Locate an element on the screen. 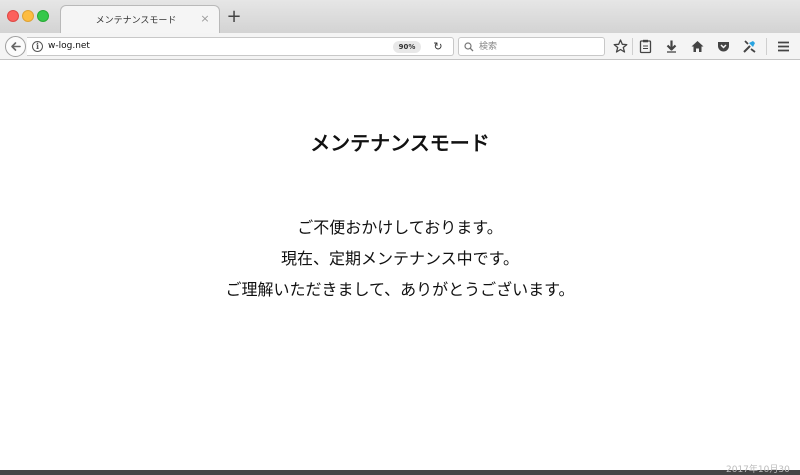 The image size is (800, 475). url-text: w-log.net is located at coordinates (69, 46).